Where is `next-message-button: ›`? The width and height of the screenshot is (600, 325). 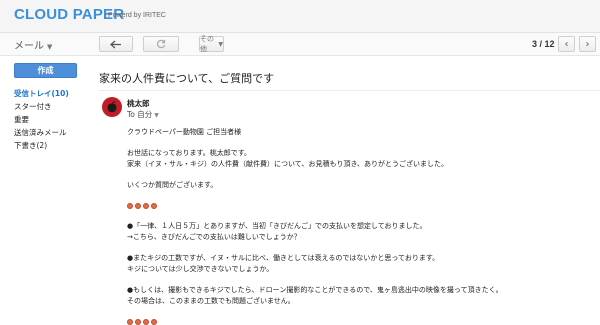 next-message-button: › is located at coordinates (587, 44).